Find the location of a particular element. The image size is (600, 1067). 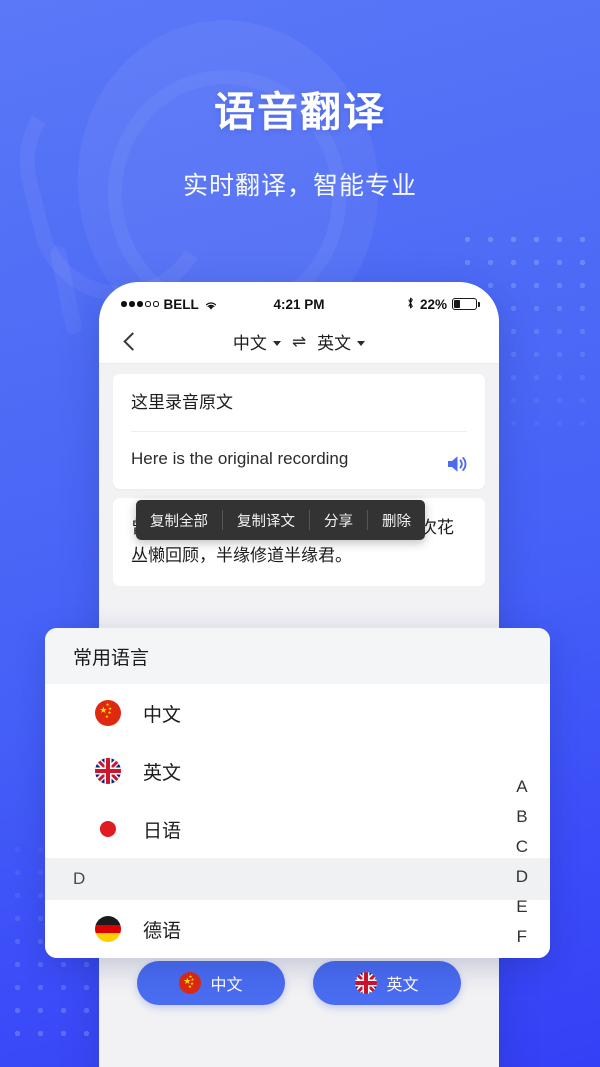

record-button-source: ★ ★ ★ ★ ★ 中文 is located at coordinates (211, 983).